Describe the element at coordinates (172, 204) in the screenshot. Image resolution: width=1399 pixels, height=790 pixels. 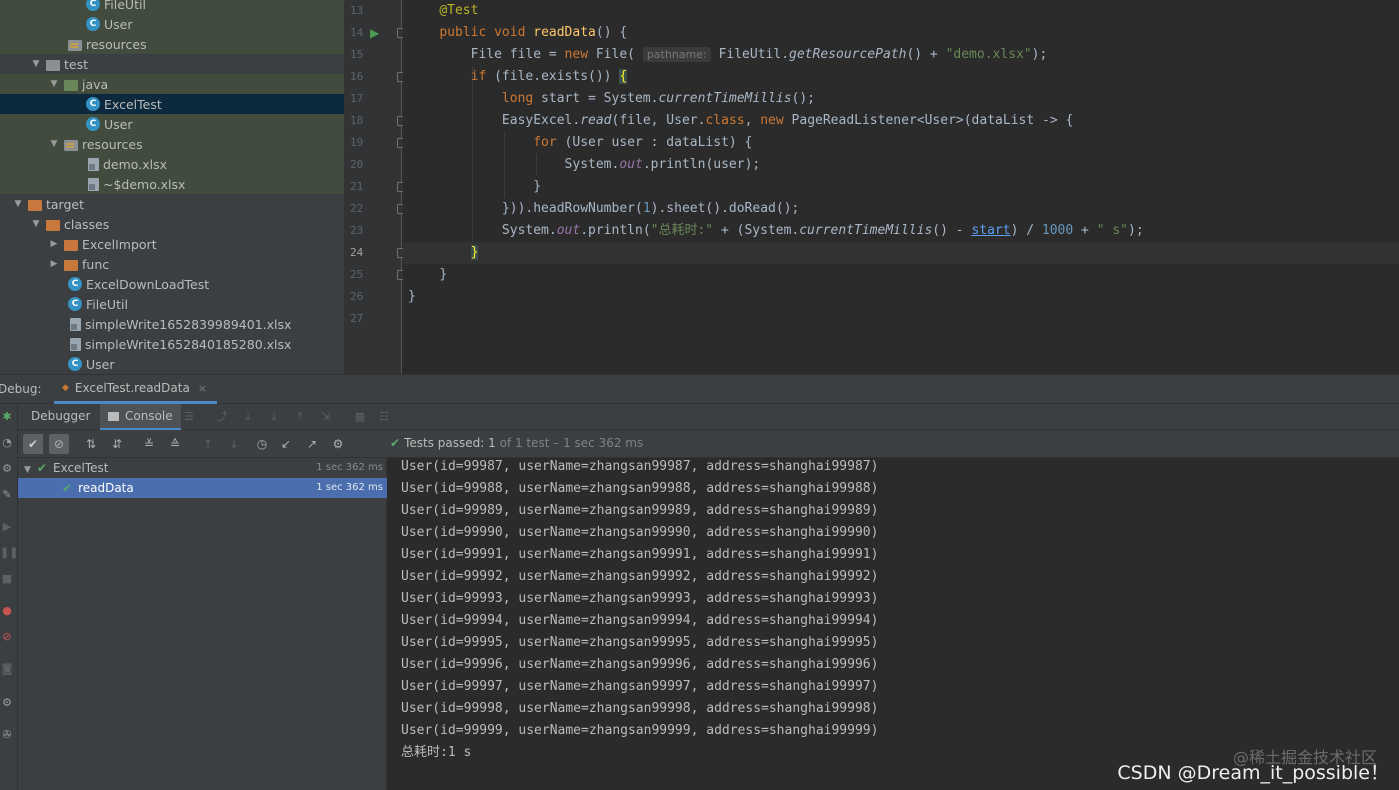
I see `tree-item-target: ▼ target` at that location.